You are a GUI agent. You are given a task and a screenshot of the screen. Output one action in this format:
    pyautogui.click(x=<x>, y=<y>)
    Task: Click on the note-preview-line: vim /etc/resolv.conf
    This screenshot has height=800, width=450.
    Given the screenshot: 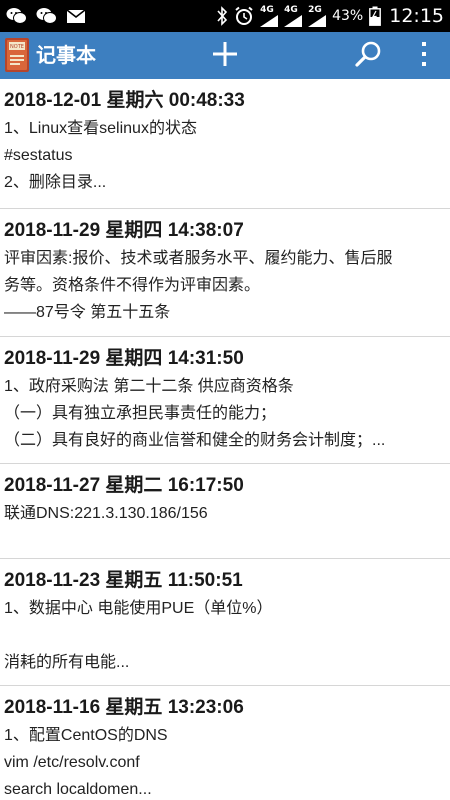 What is the action you would take?
    pyautogui.click(x=72, y=762)
    